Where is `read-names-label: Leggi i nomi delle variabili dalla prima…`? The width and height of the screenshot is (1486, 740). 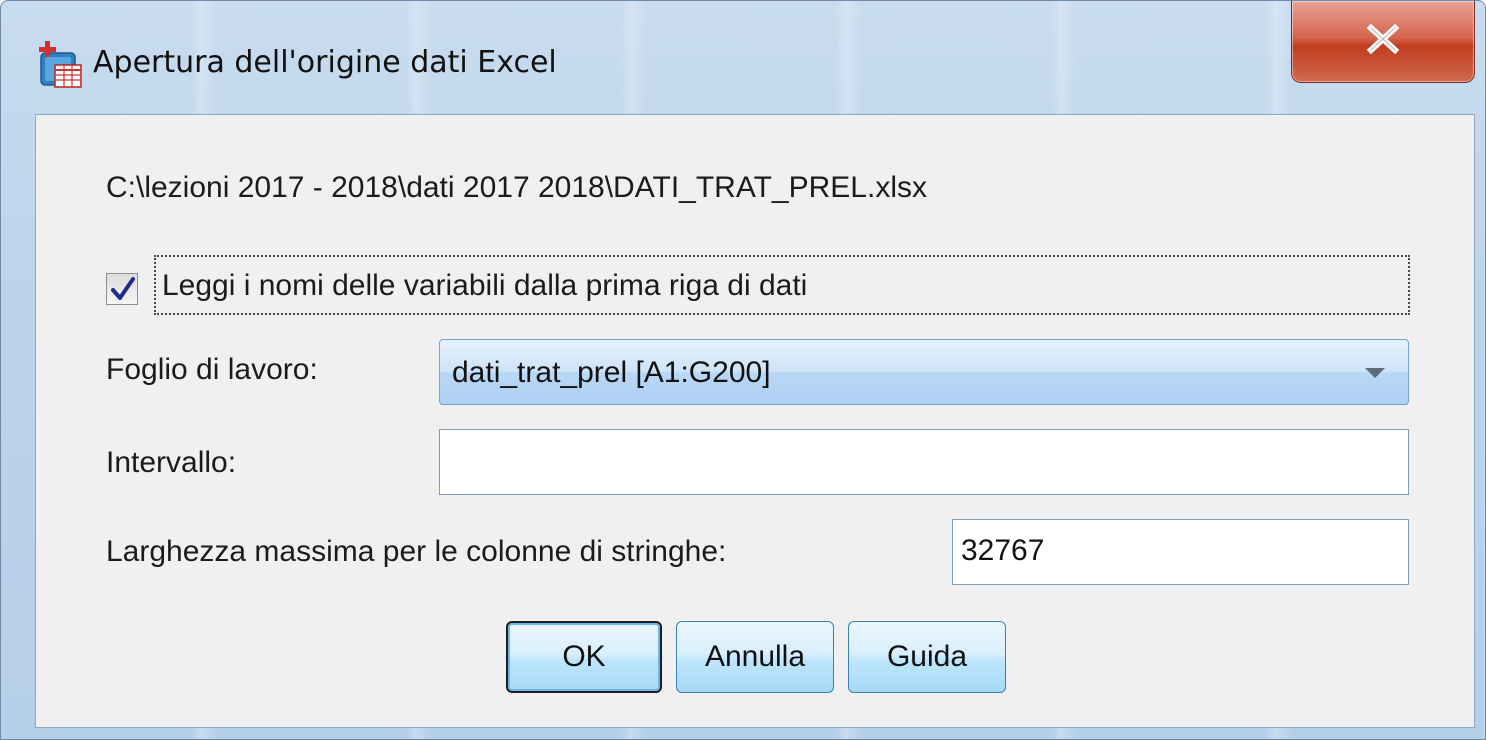 read-names-label: Leggi i nomi delle variabili dalla prima… is located at coordinates (484, 286).